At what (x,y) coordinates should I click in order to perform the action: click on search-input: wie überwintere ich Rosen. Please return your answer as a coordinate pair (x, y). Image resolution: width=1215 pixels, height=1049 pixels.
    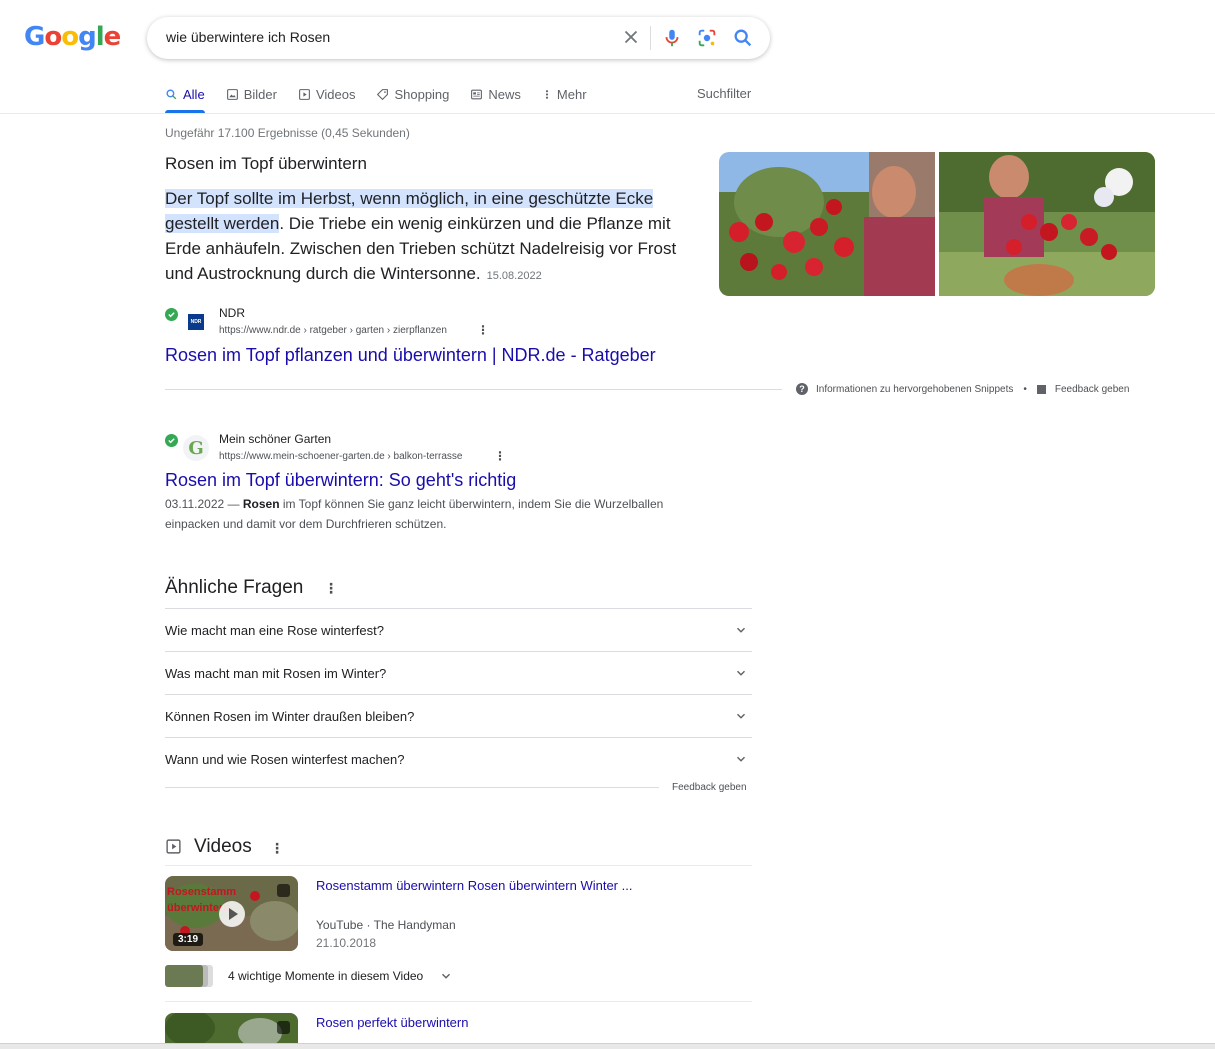
    Looking at the image, I should click on (248, 37).